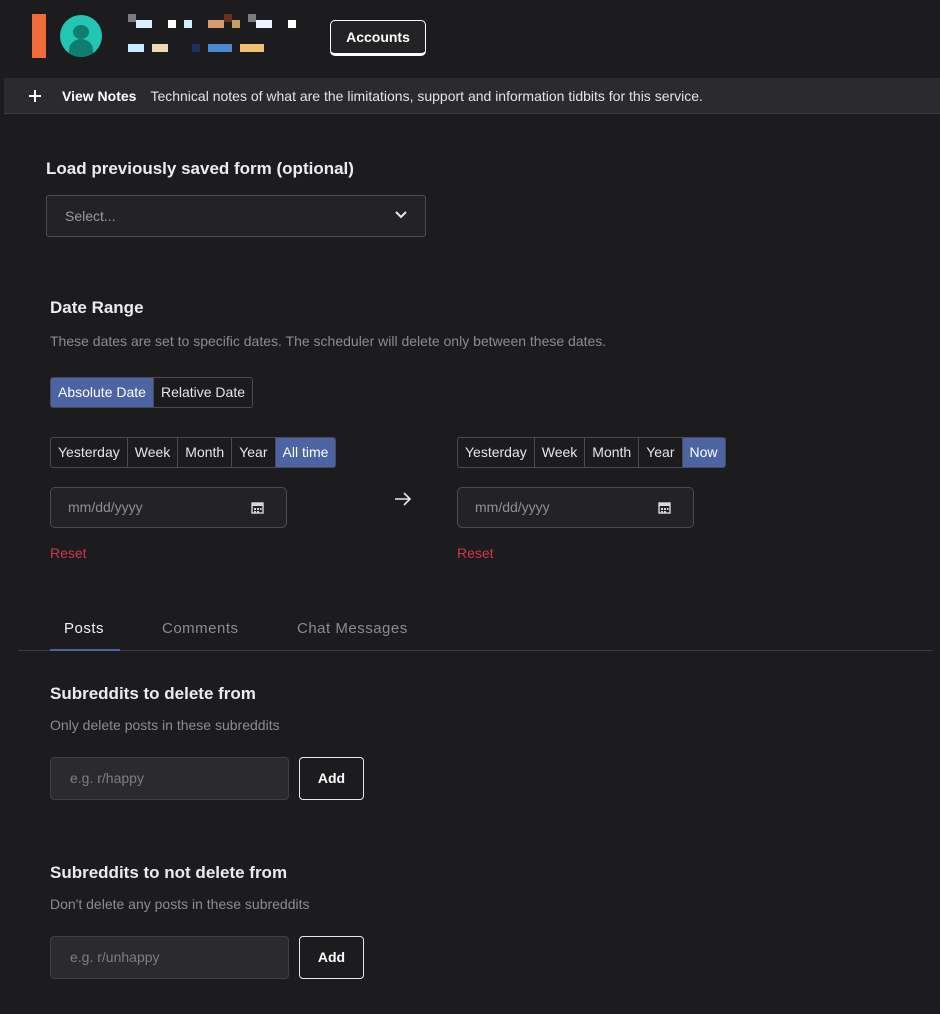 This screenshot has width=940, height=1014. I want to click on tab-relative-date: Relative Date, so click(203, 392).